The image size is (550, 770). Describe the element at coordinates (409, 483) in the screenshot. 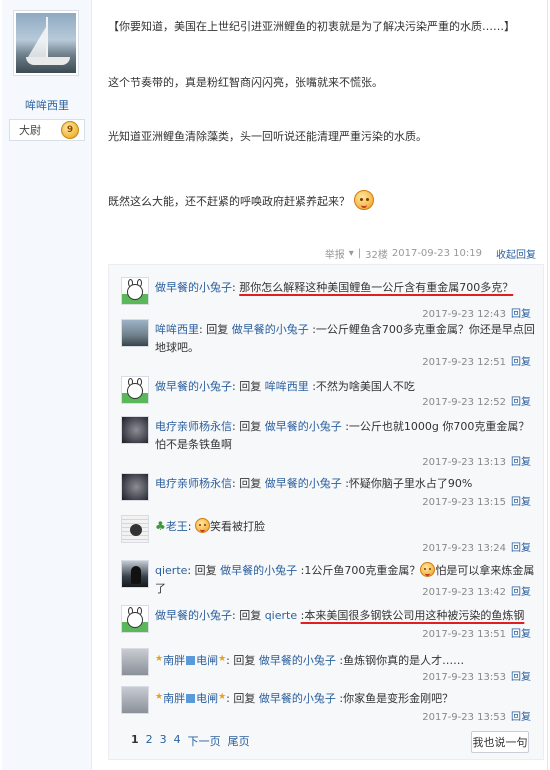

I see `reply-text: :怀疑你脑子里水占了90%` at that location.